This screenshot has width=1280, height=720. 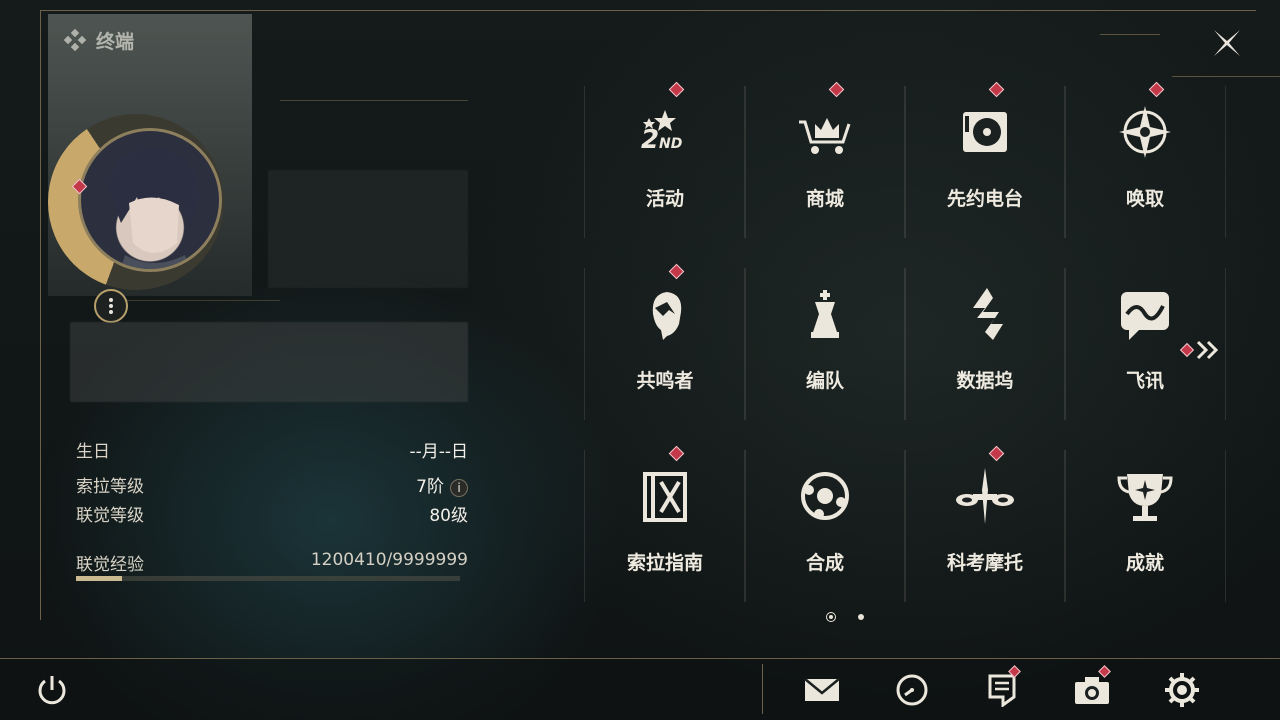 I want to click on player-signature-redacted, so click(x=269, y=362).